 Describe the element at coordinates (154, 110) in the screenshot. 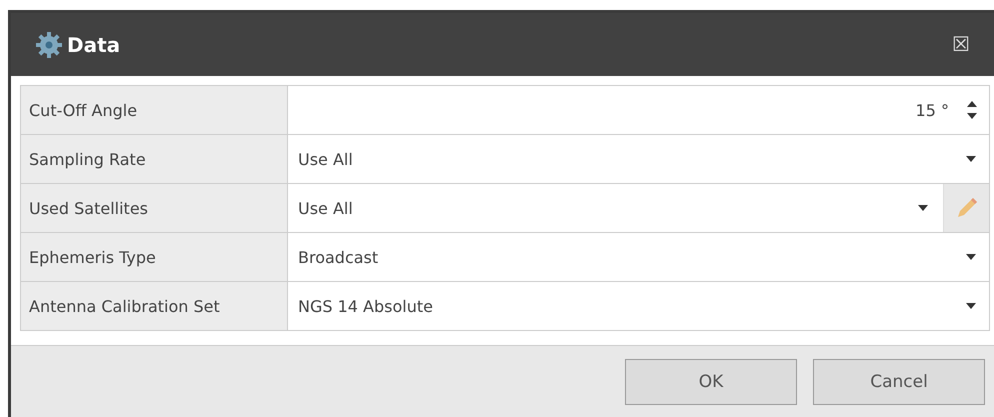

I see `property-label: Cut-Off Angle` at that location.